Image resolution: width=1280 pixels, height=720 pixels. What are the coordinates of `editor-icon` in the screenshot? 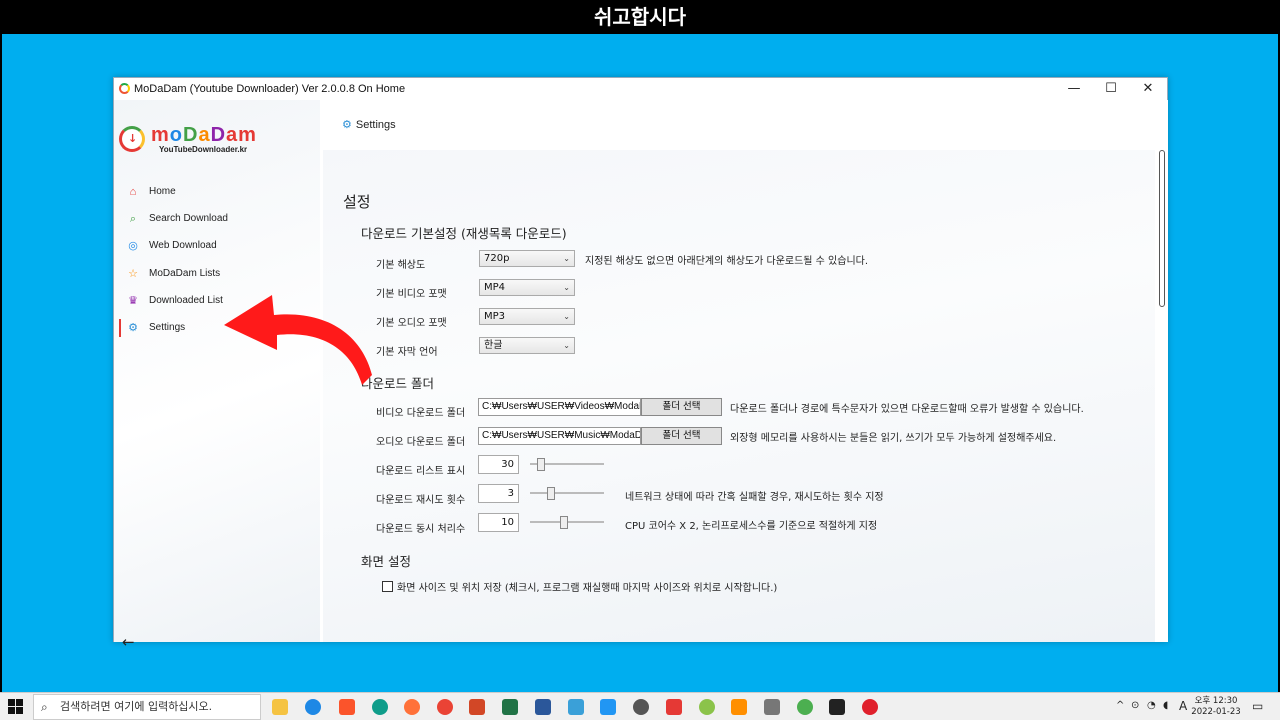 It's located at (674, 707).